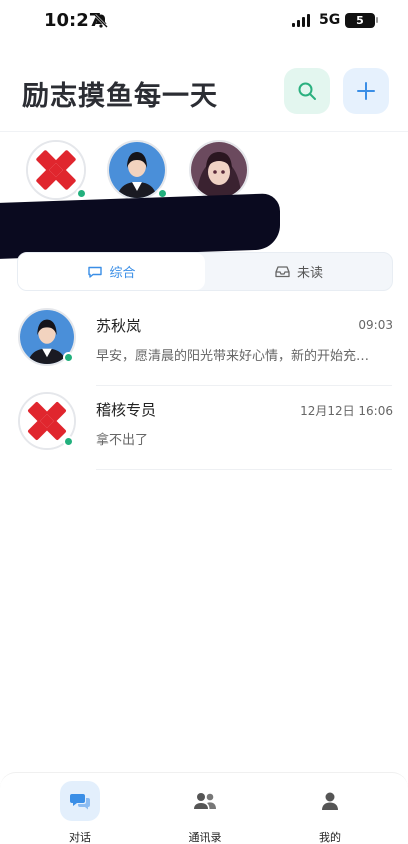 This screenshot has width=408, height=844. I want to click on anime-girl-portrait-icon, so click(219, 170).